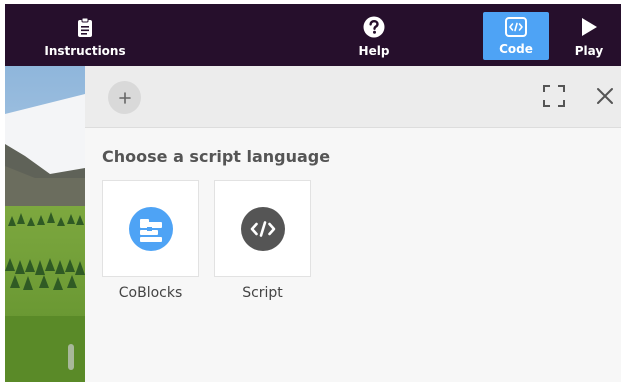 This screenshot has width=624, height=383. I want to click on coblocks-option, so click(150, 228).